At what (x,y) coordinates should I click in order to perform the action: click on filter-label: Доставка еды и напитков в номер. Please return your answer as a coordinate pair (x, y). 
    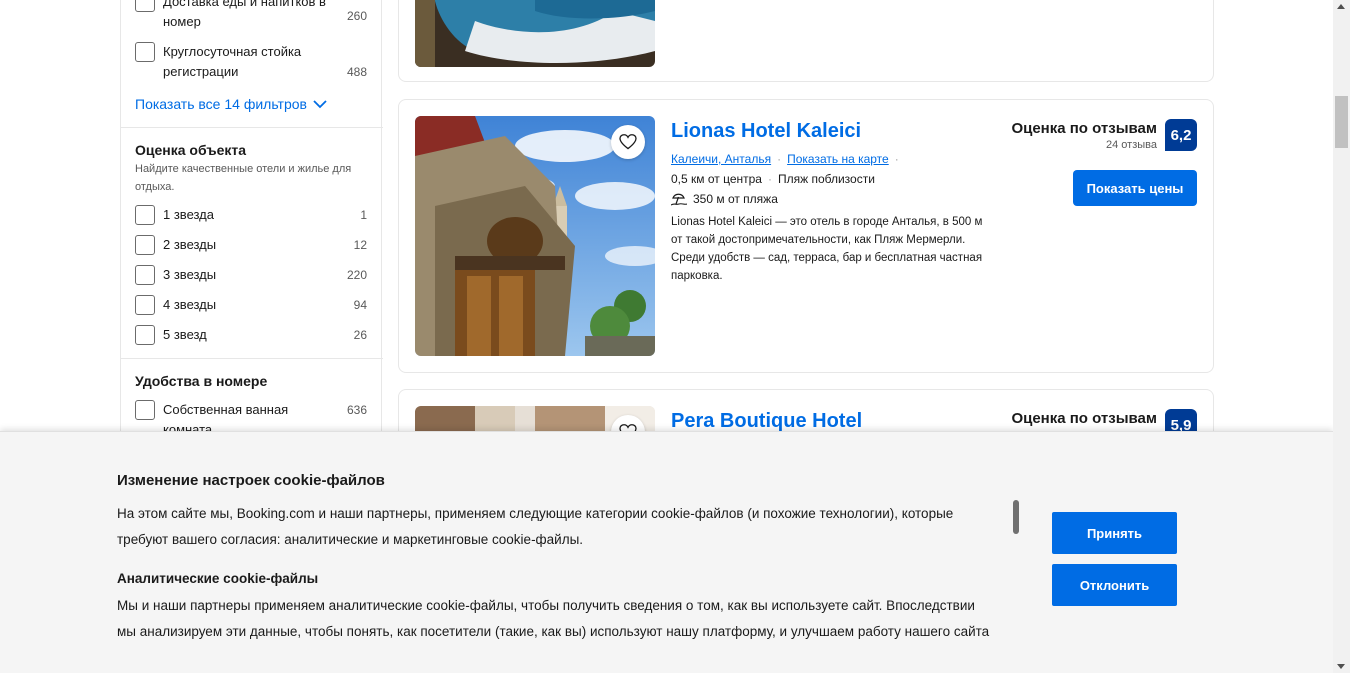
    Looking at the image, I should click on (244, 14).